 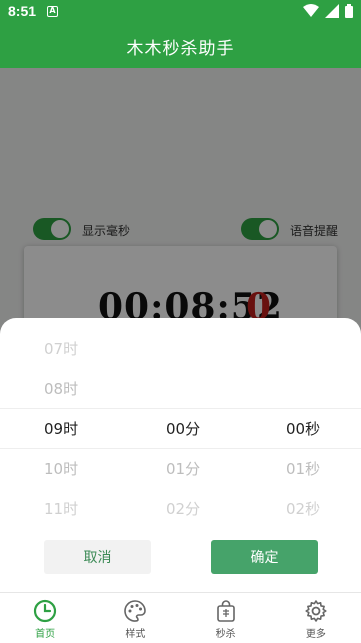 I want to click on nav-item-seckill: 秒杀, so click(x=226, y=618).